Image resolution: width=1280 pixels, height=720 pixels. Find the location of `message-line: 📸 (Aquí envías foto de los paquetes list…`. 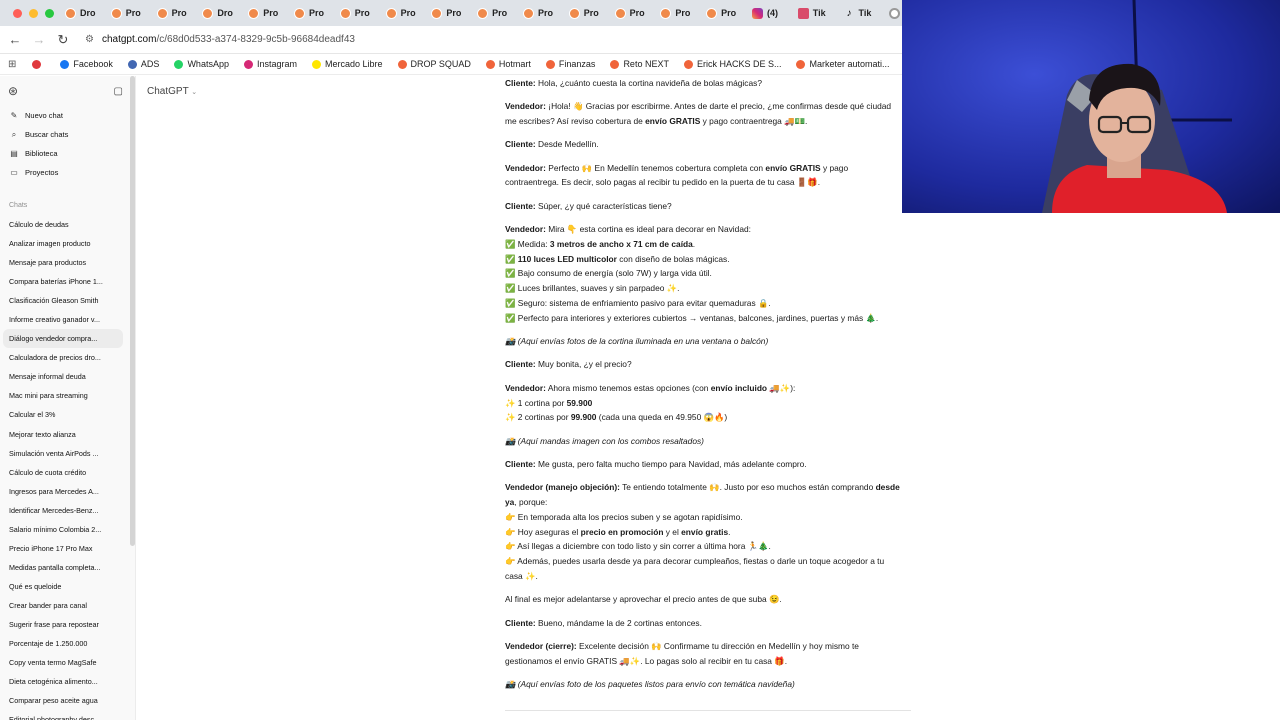

message-line: 📸 (Aquí envías foto de los paquetes list… is located at coordinates (708, 684).